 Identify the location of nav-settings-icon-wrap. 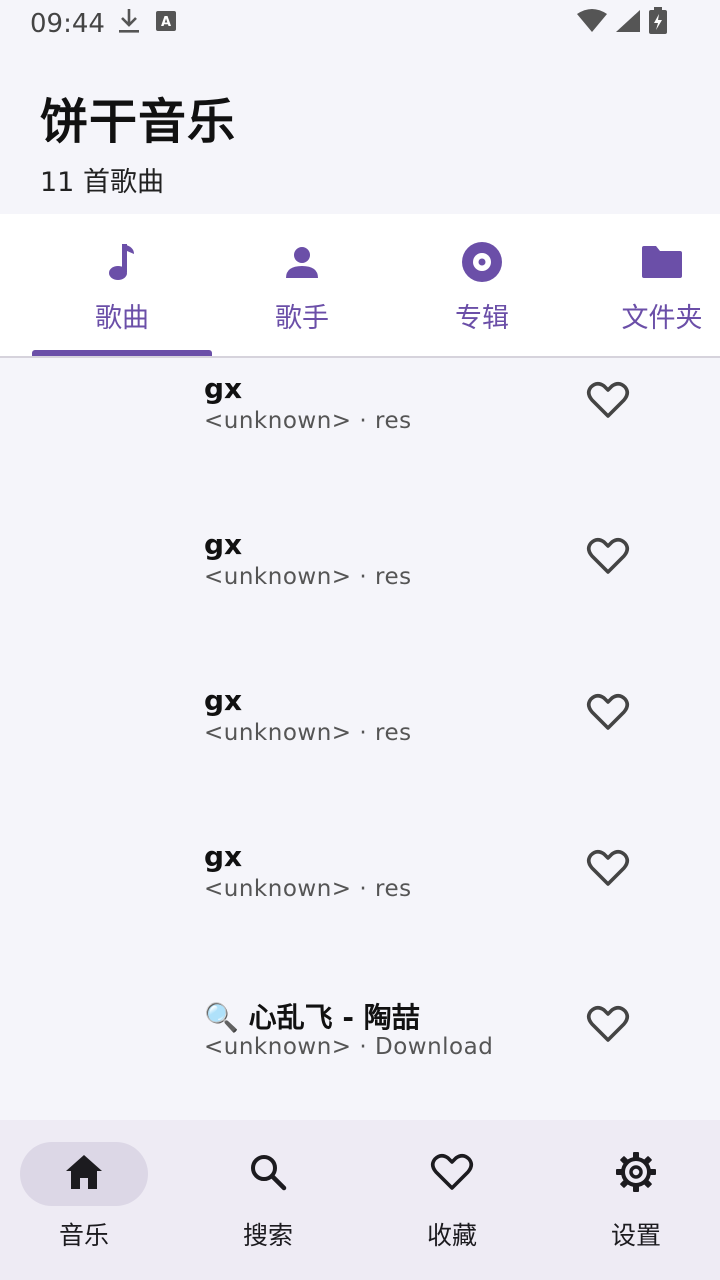
(636, 1174).